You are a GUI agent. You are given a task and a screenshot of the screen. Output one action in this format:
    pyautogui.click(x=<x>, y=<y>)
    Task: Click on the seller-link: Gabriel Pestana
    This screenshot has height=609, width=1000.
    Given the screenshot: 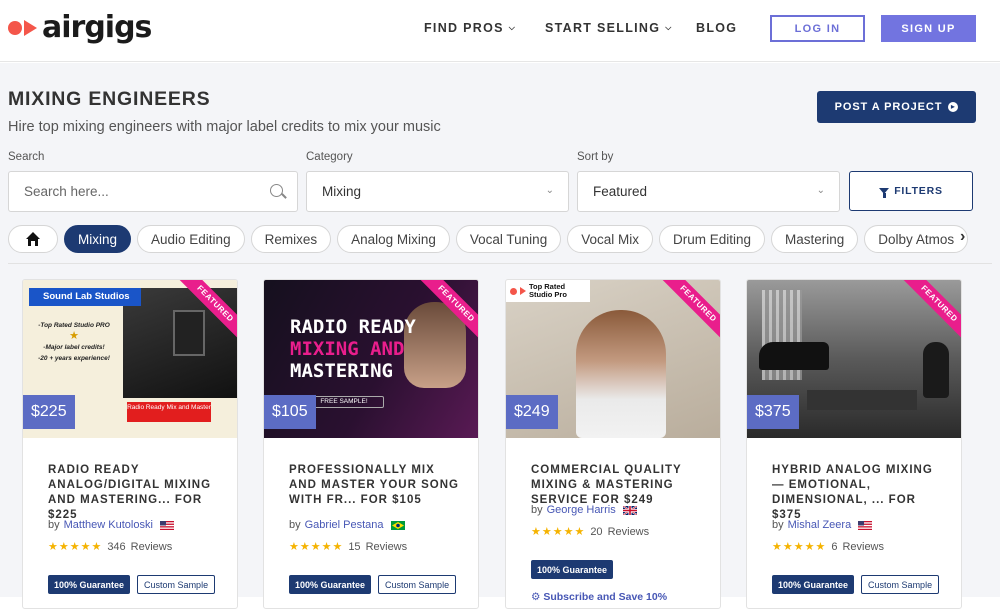 What is the action you would take?
    pyautogui.click(x=344, y=525)
    